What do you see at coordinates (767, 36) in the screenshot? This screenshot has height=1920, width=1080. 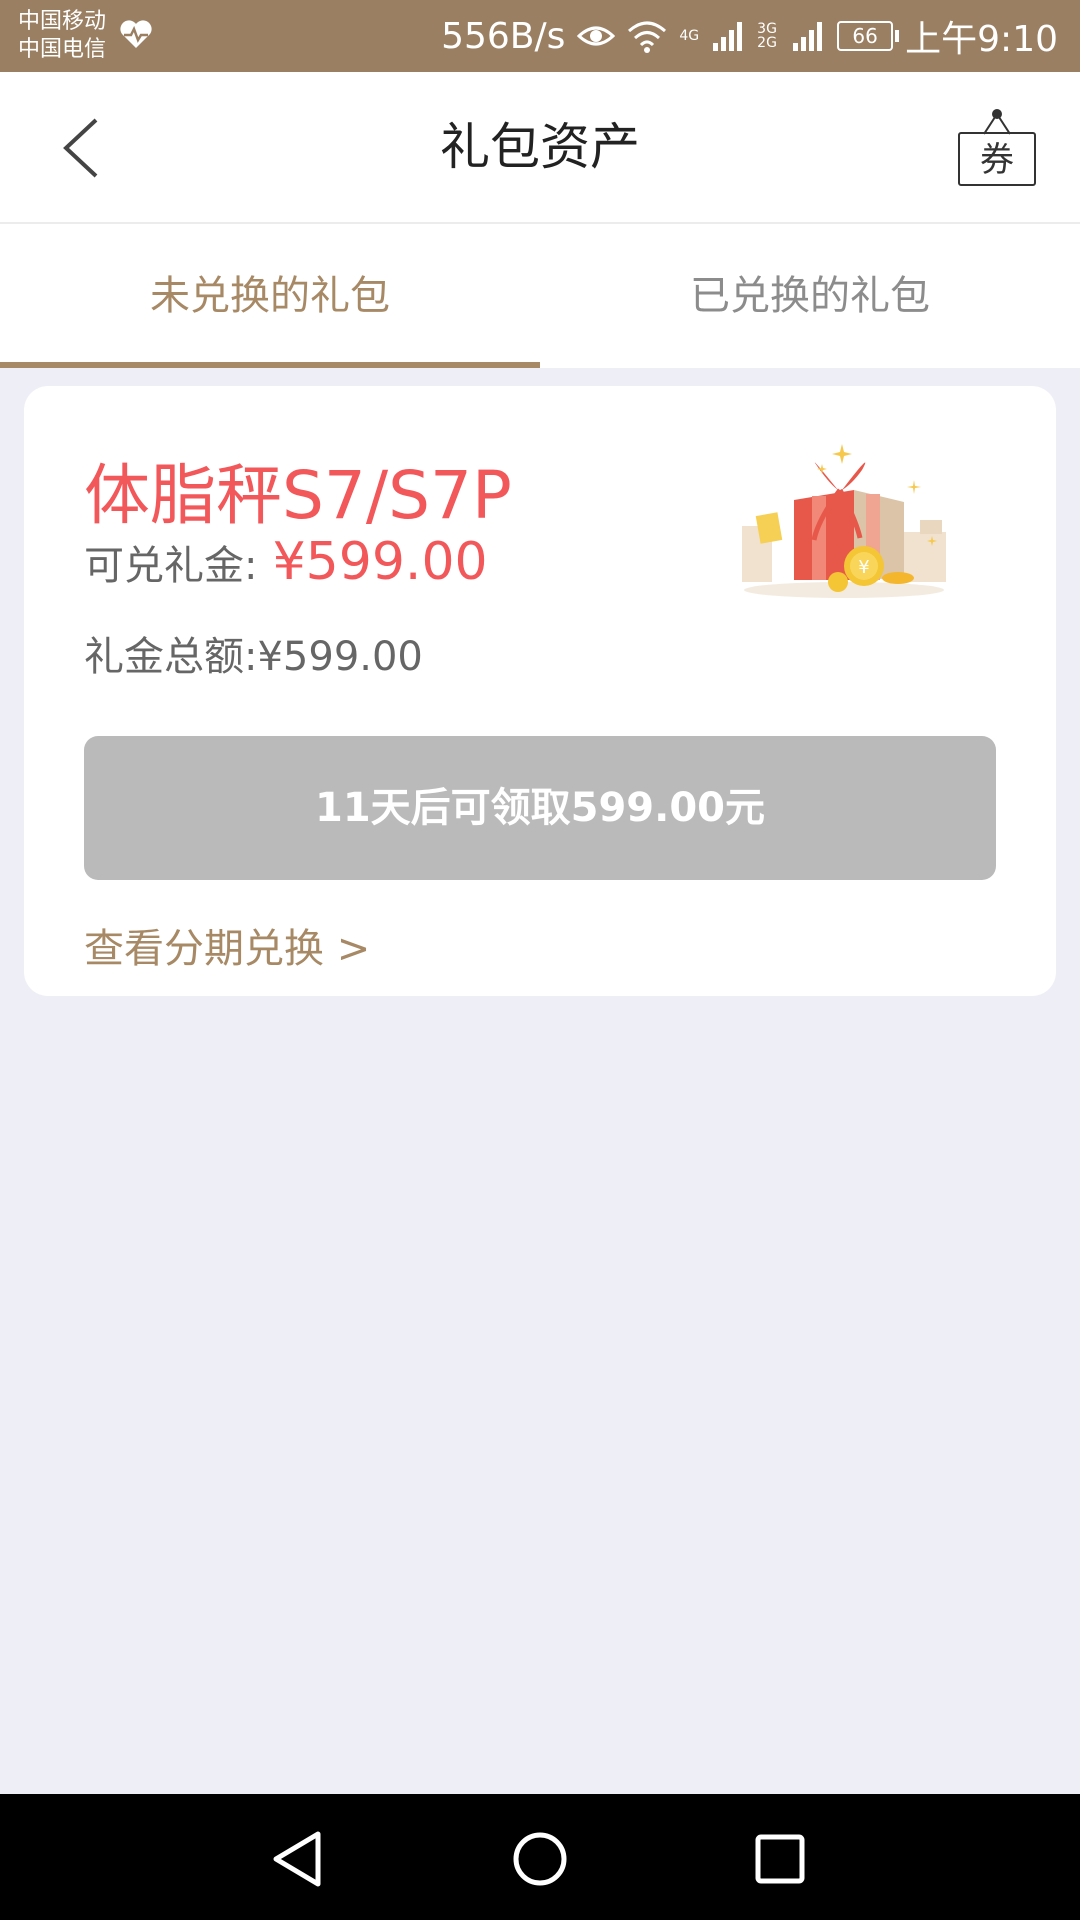 I see `network-type-2: 3G 2G` at bounding box center [767, 36].